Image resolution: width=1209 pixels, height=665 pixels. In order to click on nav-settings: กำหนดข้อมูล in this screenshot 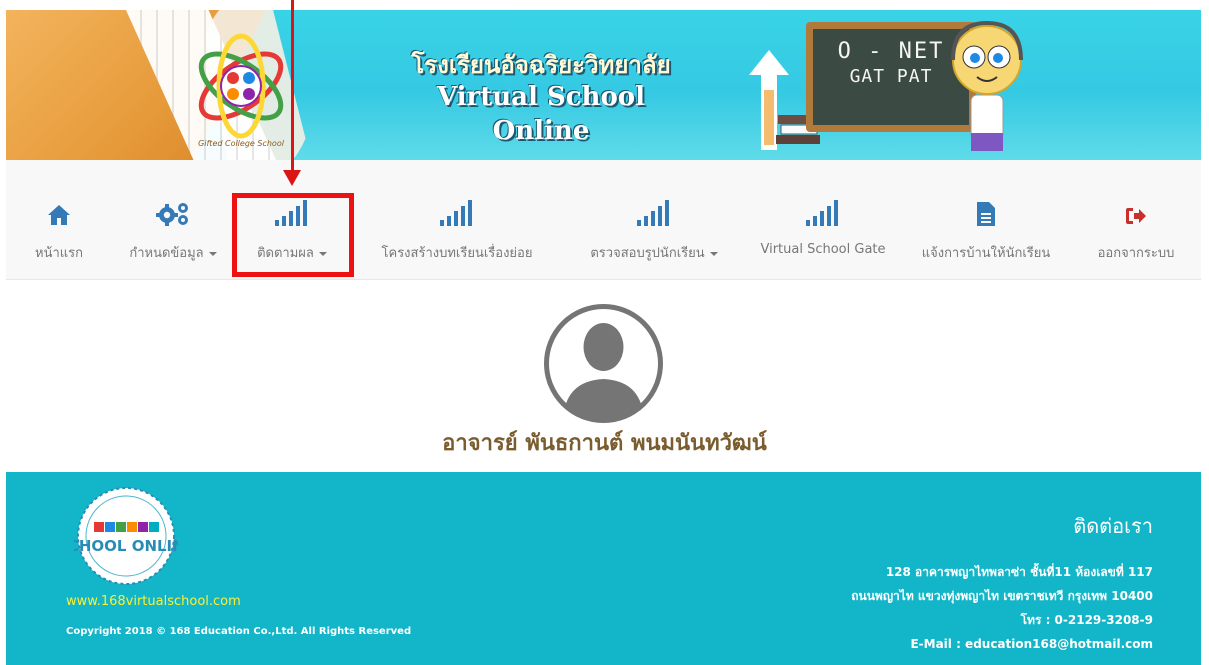, I will do `click(173, 219)`.